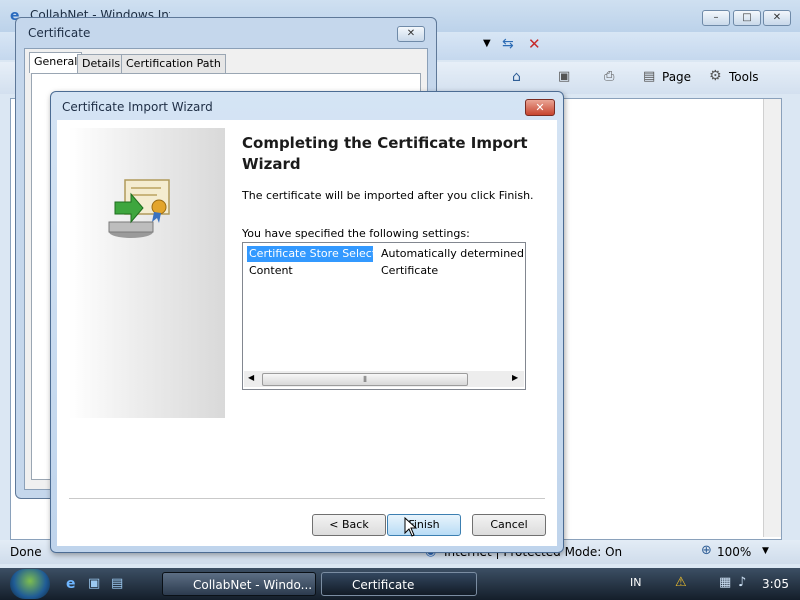 The width and height of the screenshot is (800, 600). What do you see at coordinates (676, 77) in the screenshot?
I see `page-menu: Page` at bounding box center [676, 77].